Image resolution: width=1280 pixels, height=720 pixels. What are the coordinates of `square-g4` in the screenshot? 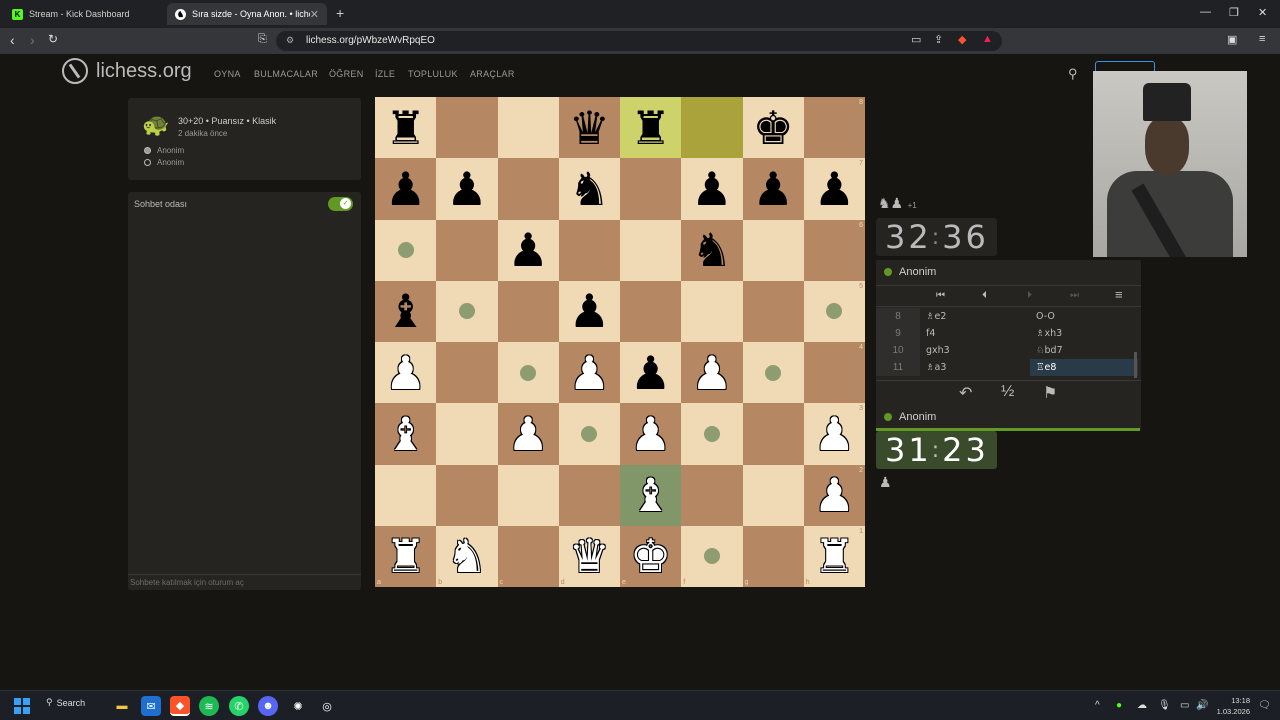 It's located at (773, 373).